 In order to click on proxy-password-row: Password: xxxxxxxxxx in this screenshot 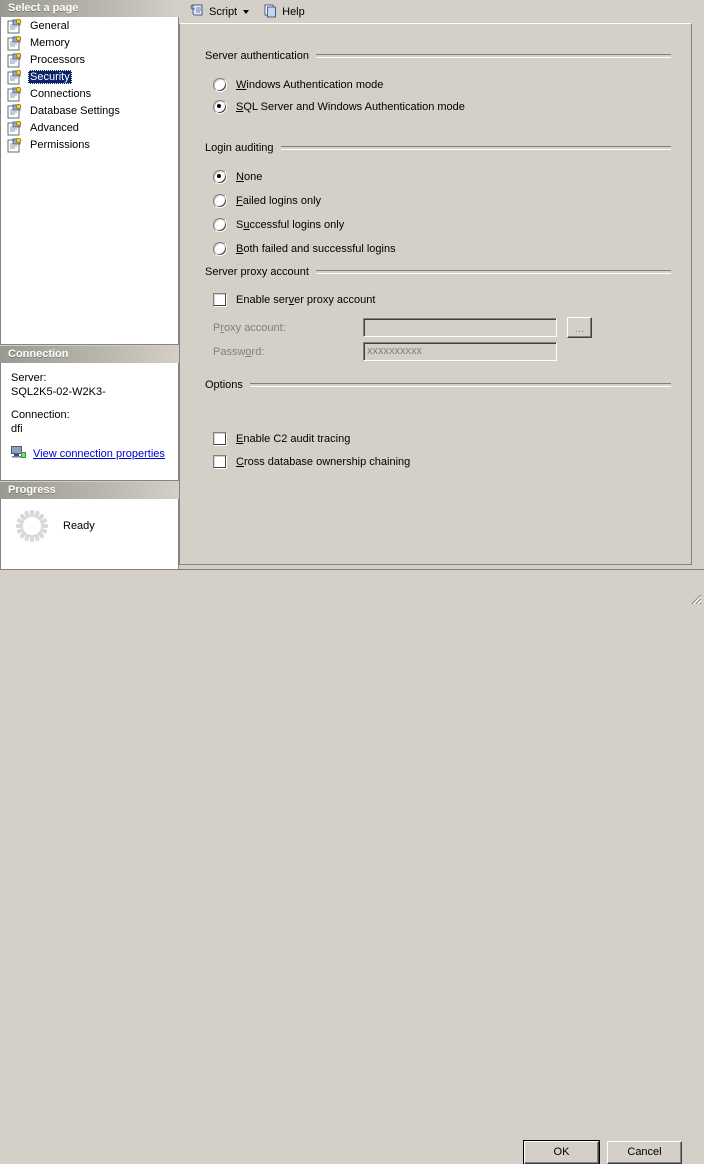, I will do `click(442, 351)`.